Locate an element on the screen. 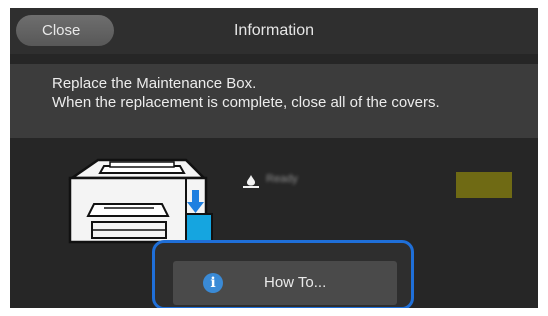 The width and height of the screenshot is (548, 316). close-button: Close is located at coordinates (65, 30).